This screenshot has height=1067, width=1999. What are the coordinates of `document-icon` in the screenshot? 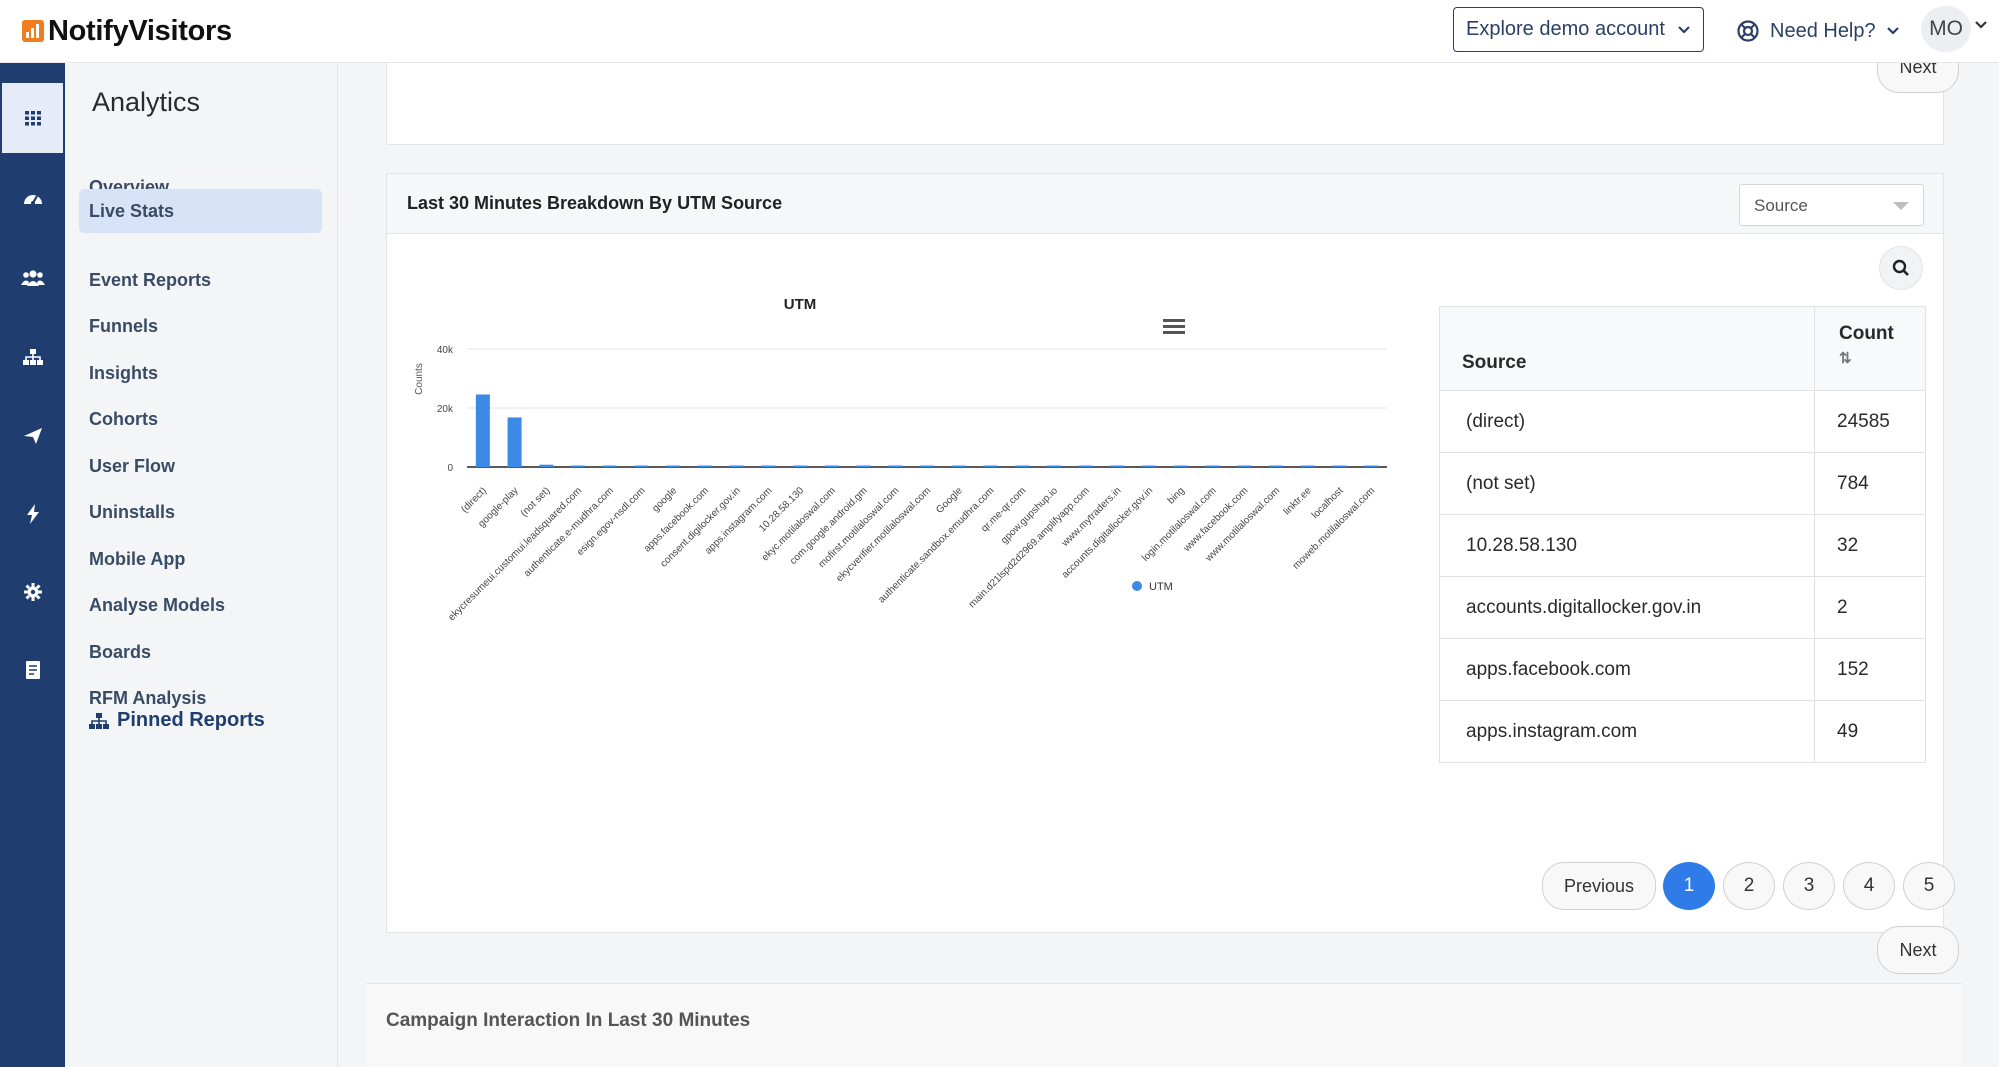 It's located at (32, 670).